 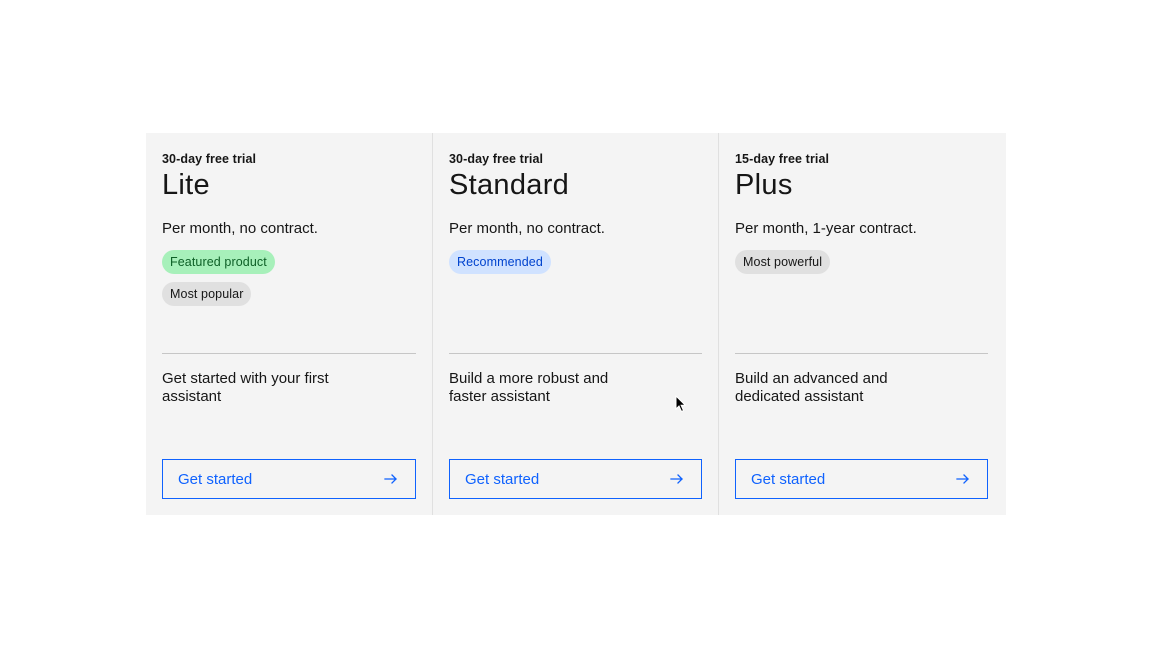 What do you see at coordinates (782, 159) in the screenshot?
I see `trial-label: 15-day free trial` at bounding box center [782, 159].